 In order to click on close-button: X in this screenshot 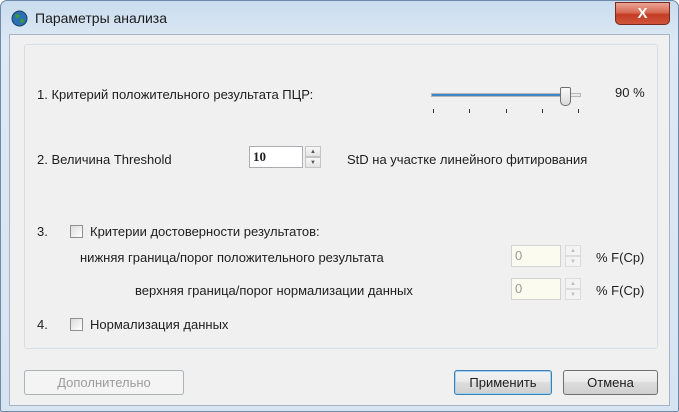, I will do `click(642, 13)`.